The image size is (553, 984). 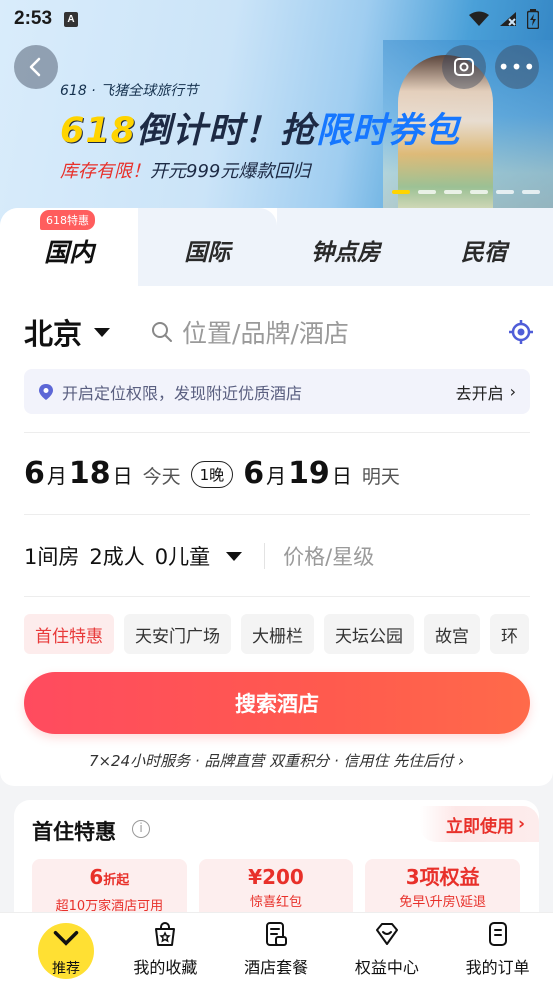 I want to click on bottom-navigation: 推荐 我的收藏 酒店套餐 权益中心 我的订单, so click(x=276, y=948).